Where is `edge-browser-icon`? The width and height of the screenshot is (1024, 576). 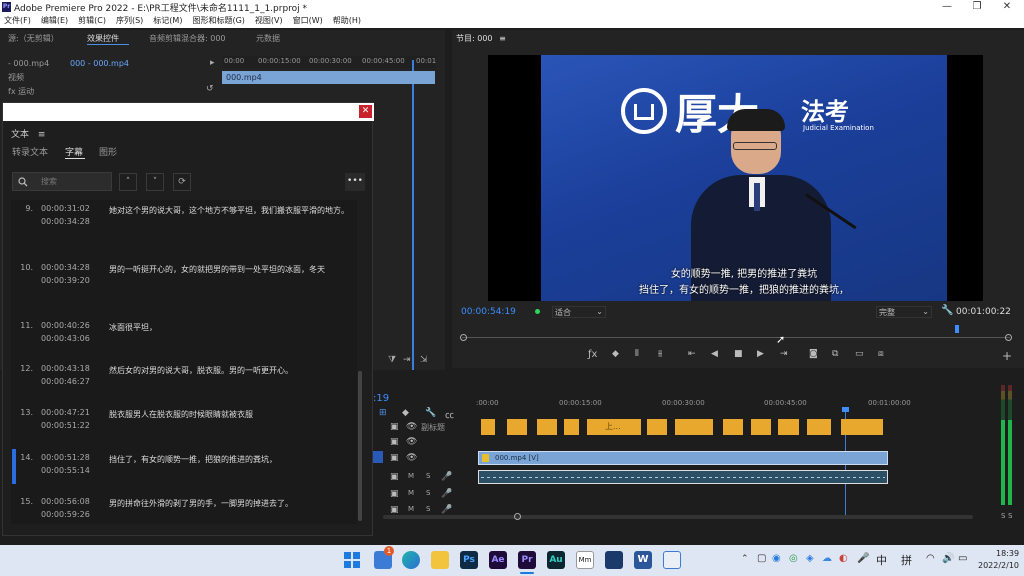 edge-browser-icon is located at coordinates (411, 560).